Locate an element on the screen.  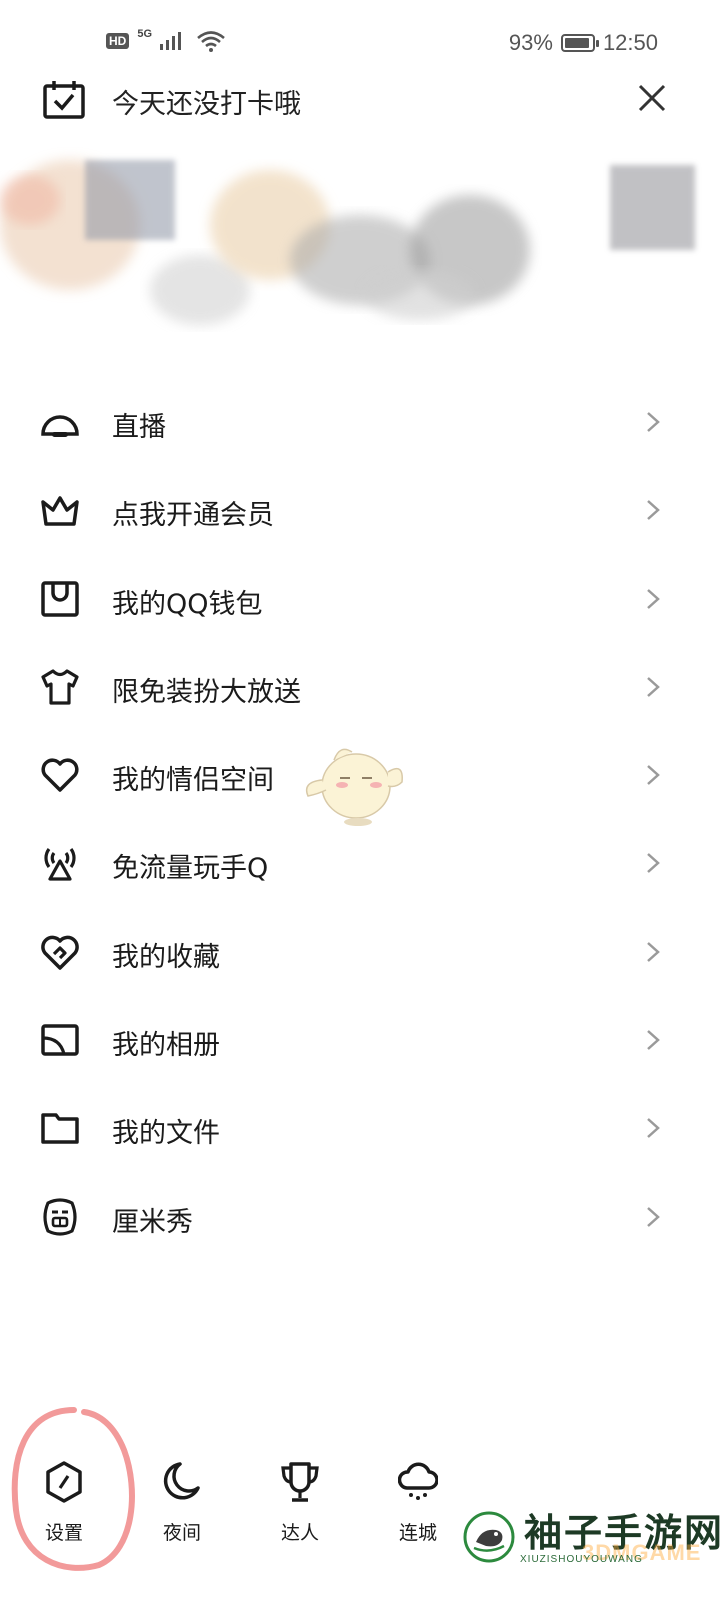
battery-icon is located at coordinates (579, 43).